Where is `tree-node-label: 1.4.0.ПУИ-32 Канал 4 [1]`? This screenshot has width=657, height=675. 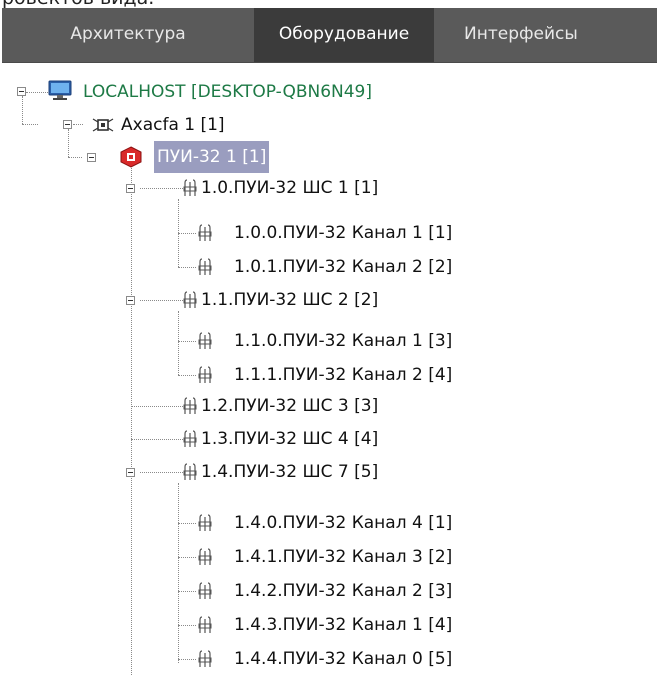 tree-node-label: 1.4.0.ПУИ-32 Канал 4 [1] is located at coordinates (343, 523).